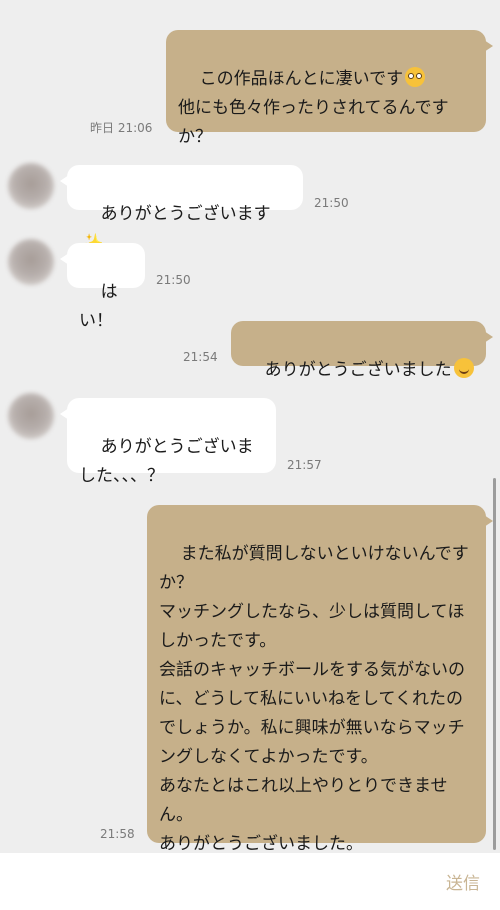 This screenshot has width=500, height=910. Describe the element at coordinates (200, 357) in the screenshot. I see `message-time: 21:54` at that location.